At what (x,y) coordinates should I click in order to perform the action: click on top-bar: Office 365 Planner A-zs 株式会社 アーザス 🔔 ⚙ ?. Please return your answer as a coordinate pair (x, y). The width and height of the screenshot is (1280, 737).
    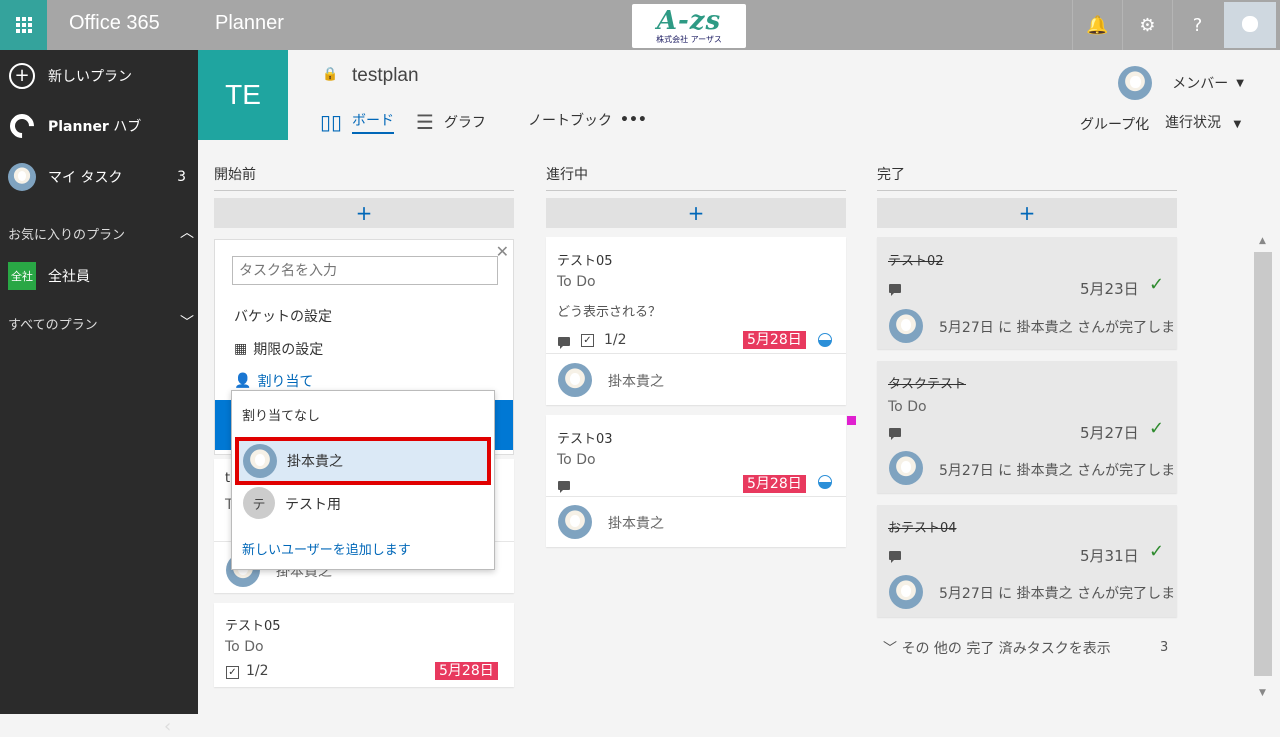
    Looking at the image, I should click on (640, 25).